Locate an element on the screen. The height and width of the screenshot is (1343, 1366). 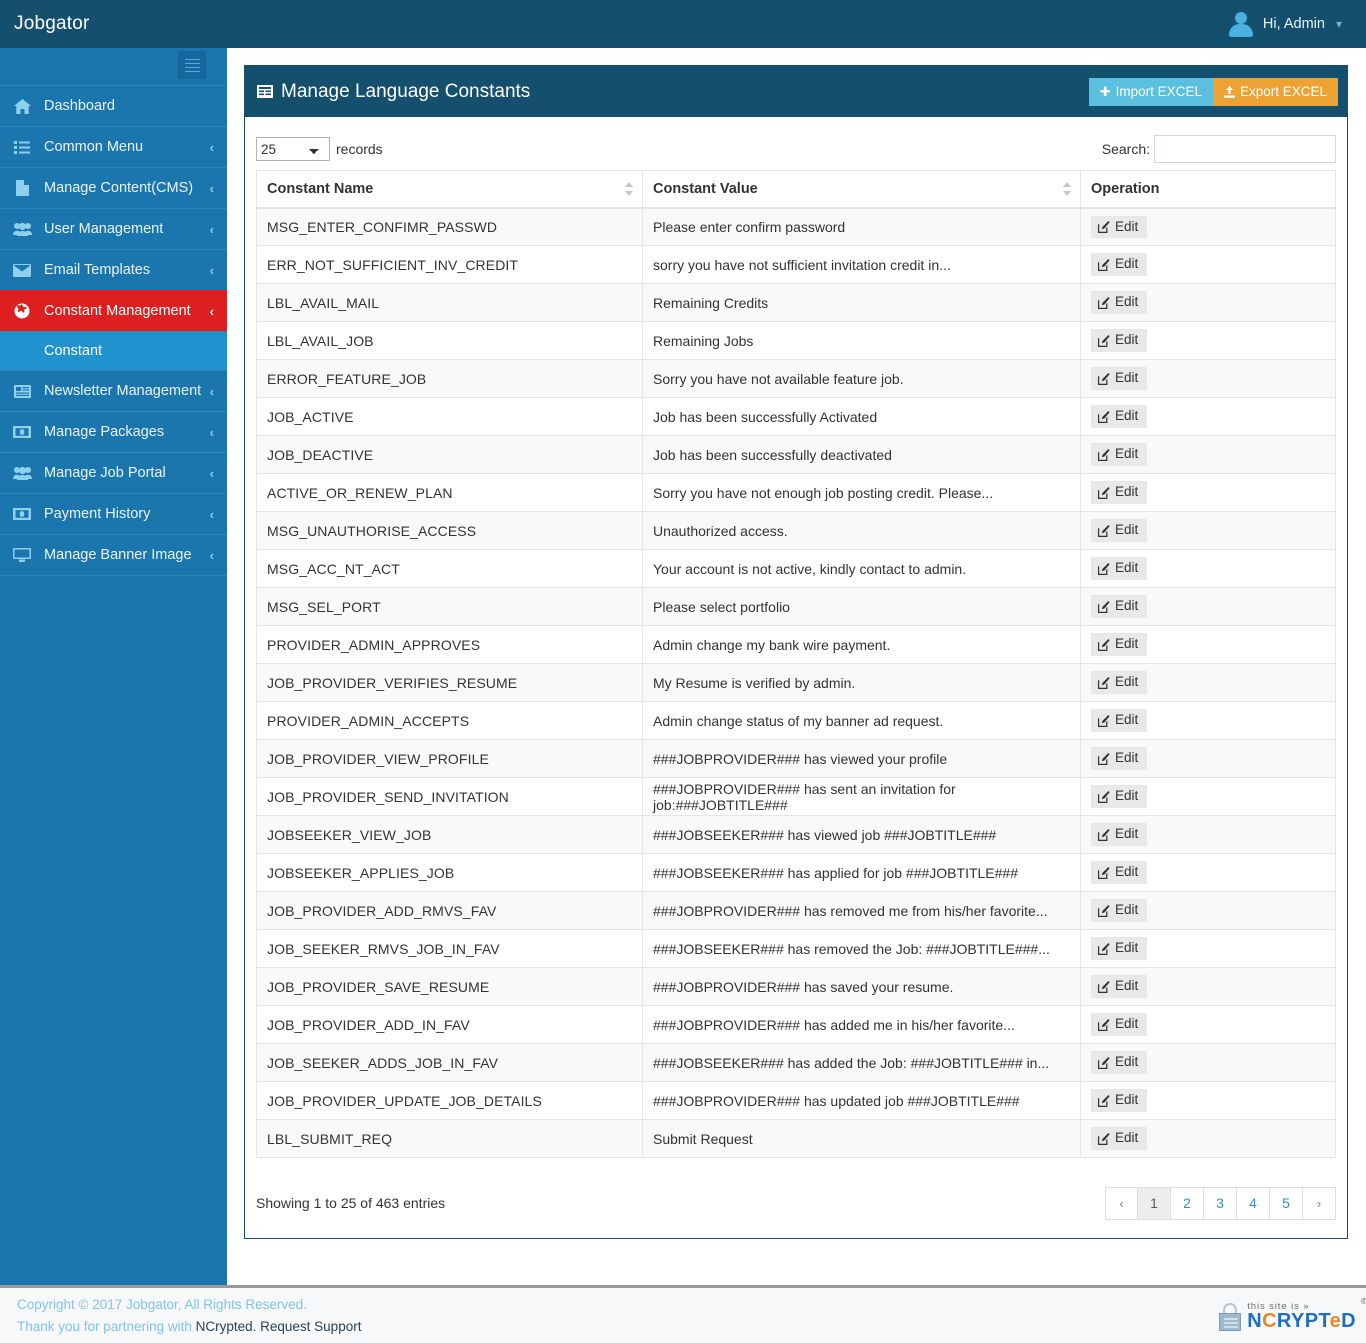
user-greeting: Hi, Admin is located at coordinates (1293, 24).